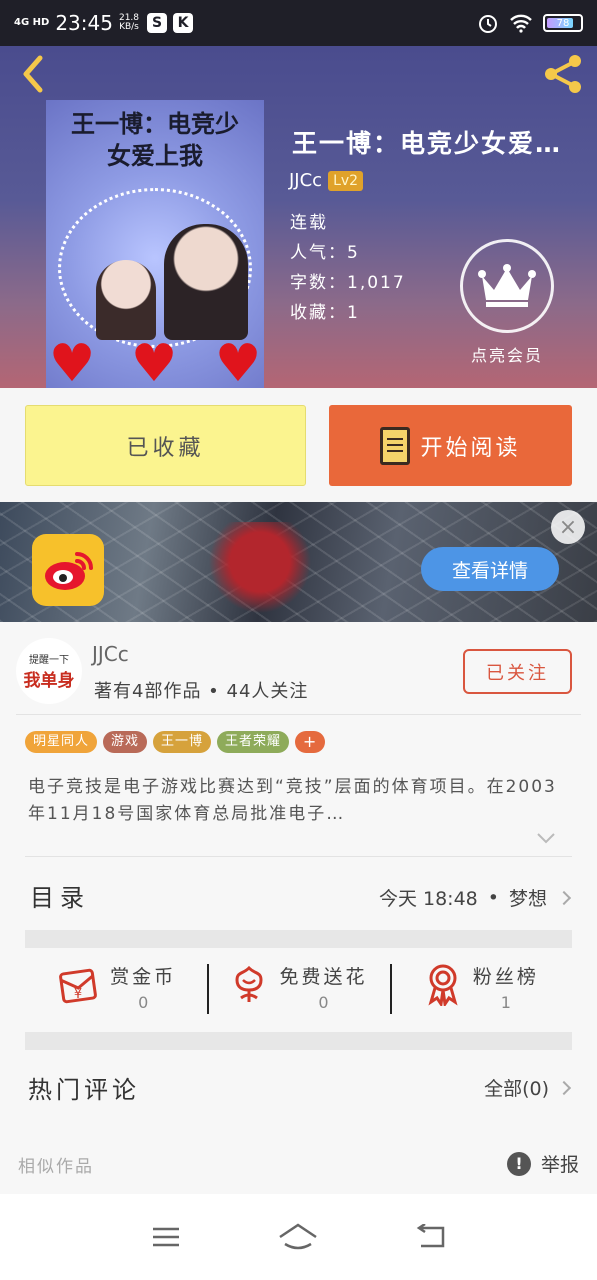  I want to click on similar-works-label: 相似作品, so click(56, 1167).